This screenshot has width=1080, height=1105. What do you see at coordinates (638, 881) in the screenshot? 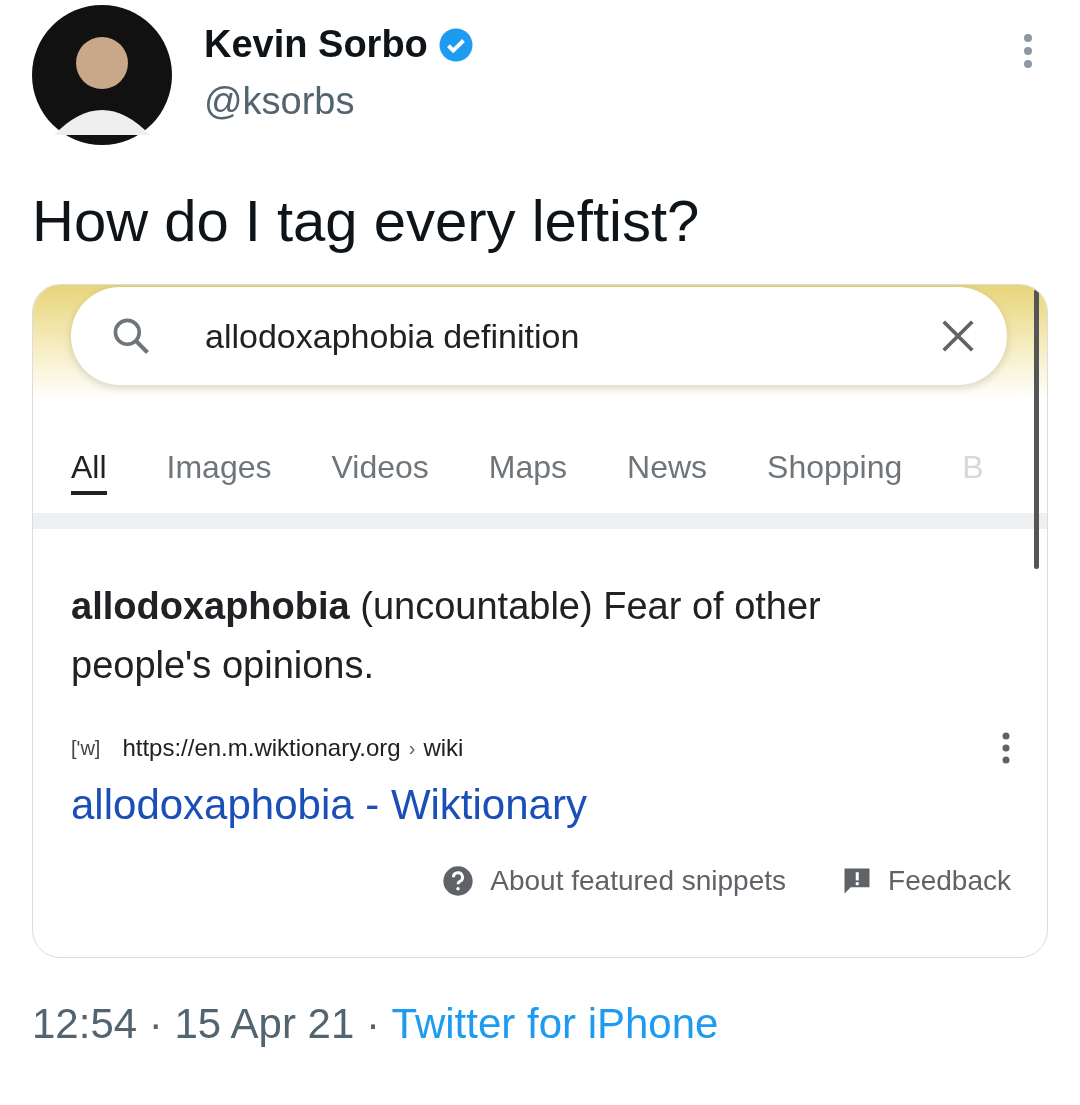
I see `about-snippets-link: About featured snippets` at bounding box center [638, 881].